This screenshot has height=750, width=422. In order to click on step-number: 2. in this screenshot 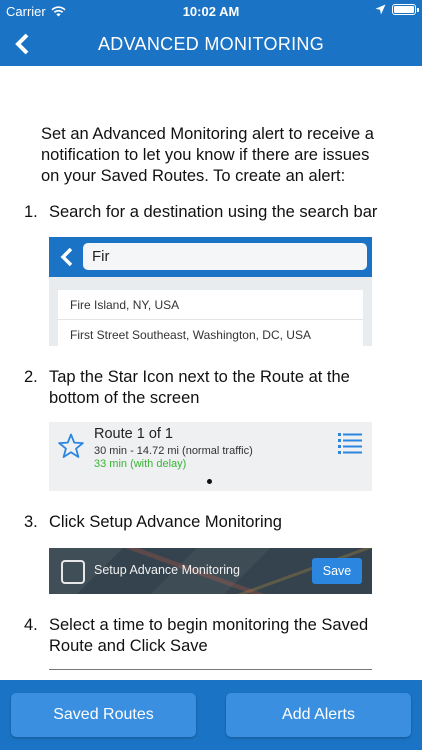, I will do `click(31, 377)`.